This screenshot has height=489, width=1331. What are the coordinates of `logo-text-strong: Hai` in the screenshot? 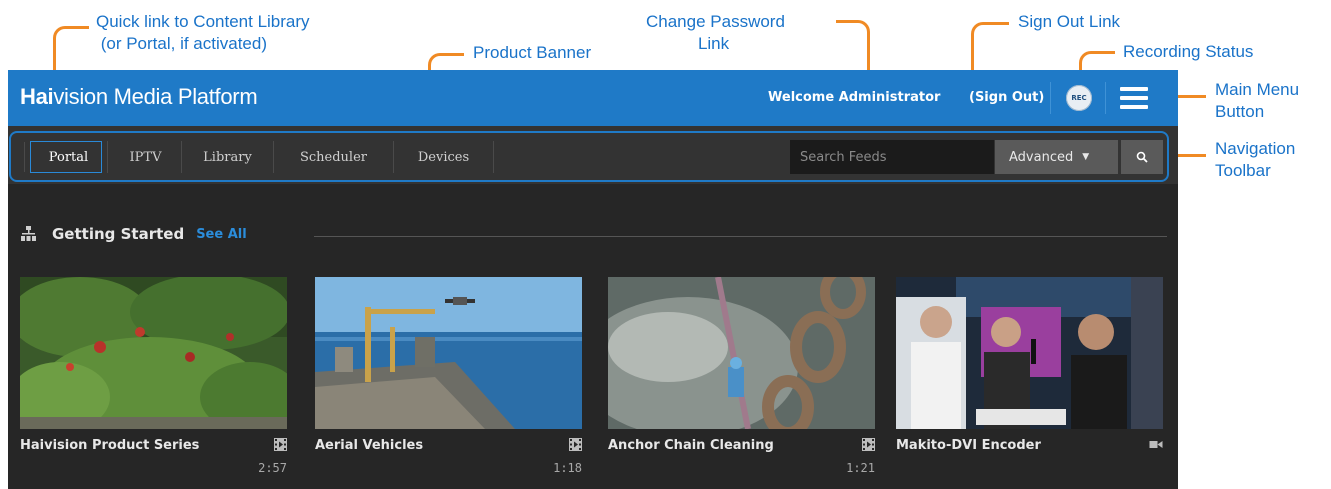 It's located at (37, 96).